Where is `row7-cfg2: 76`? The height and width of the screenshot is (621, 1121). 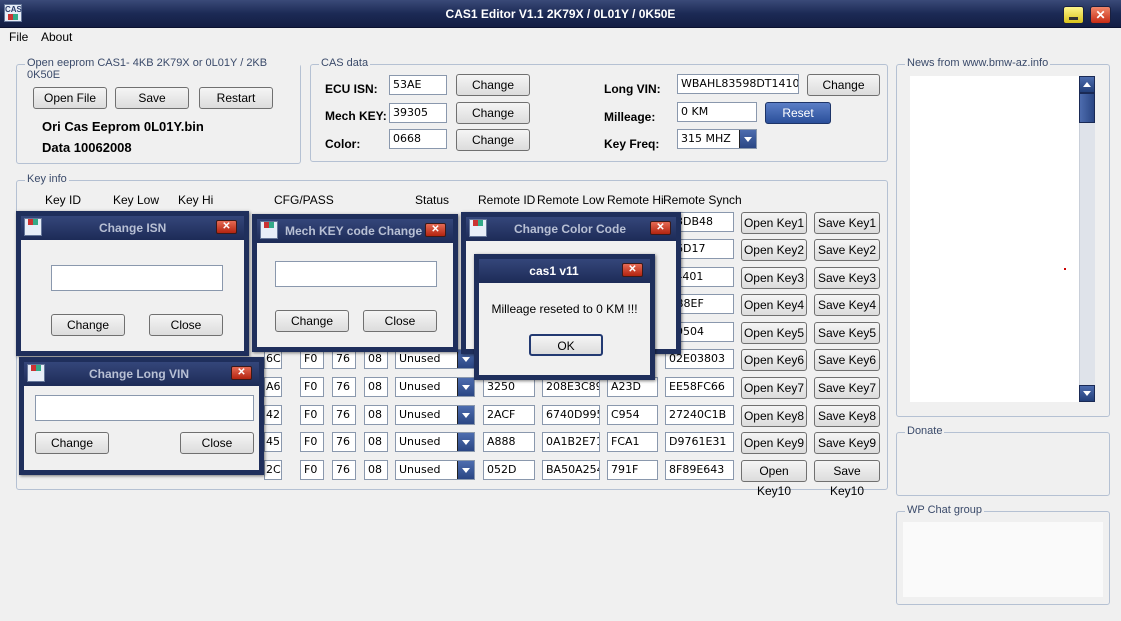
row7-cfg2: 76 is located at coordinates (344, 387).